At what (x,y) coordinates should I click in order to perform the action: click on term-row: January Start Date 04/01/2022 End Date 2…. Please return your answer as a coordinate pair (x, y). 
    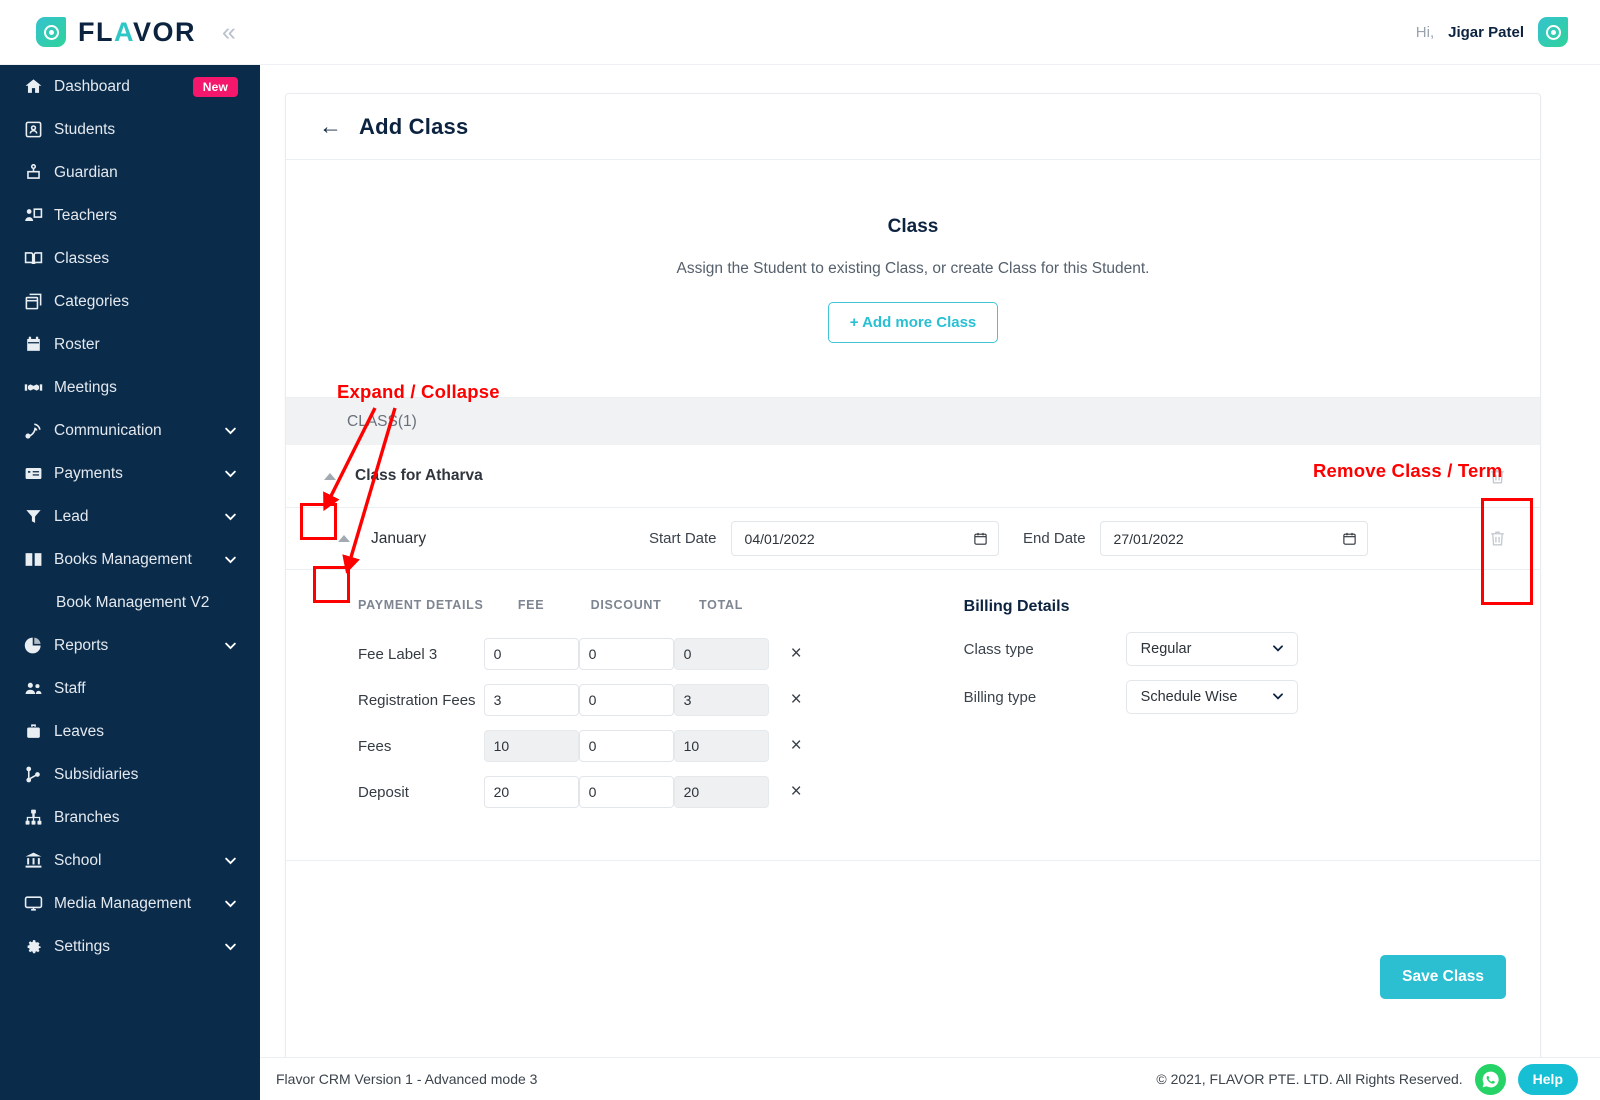
    Looking at the image, I should click on (913, 539).